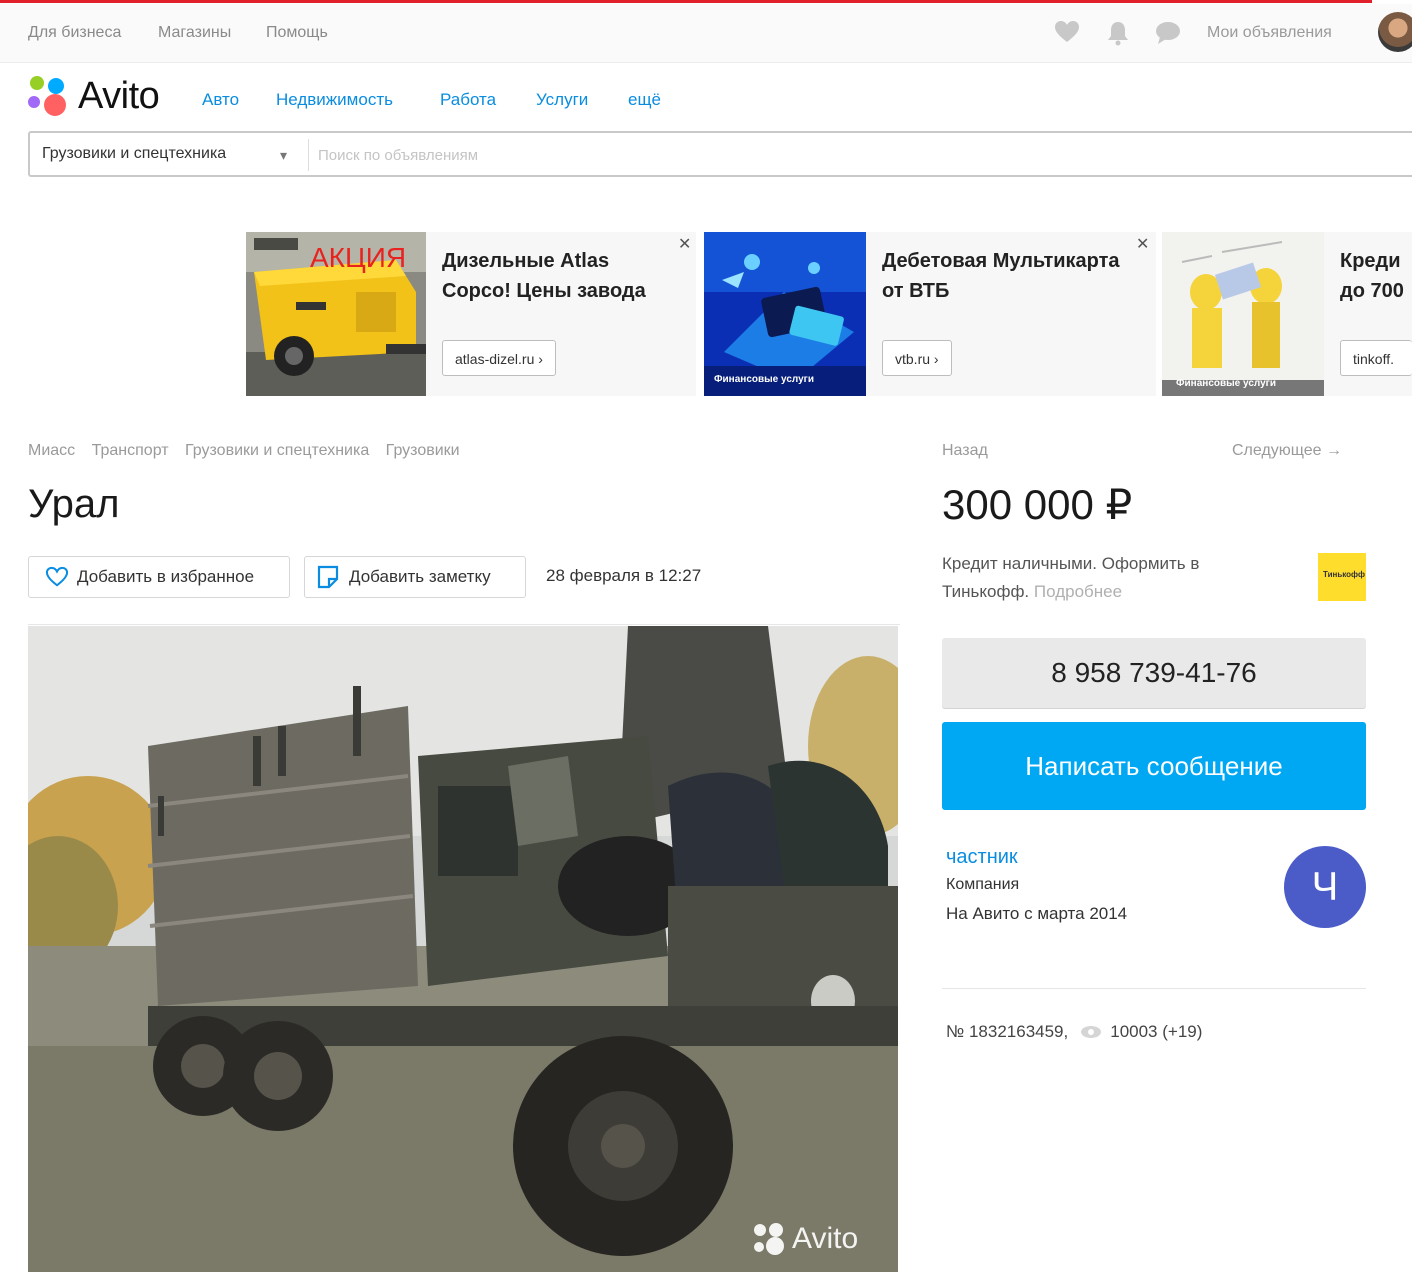 This screenshot has width=1412, height=1272. I want to click on nav-jobs: Работа, so click(468, 100).